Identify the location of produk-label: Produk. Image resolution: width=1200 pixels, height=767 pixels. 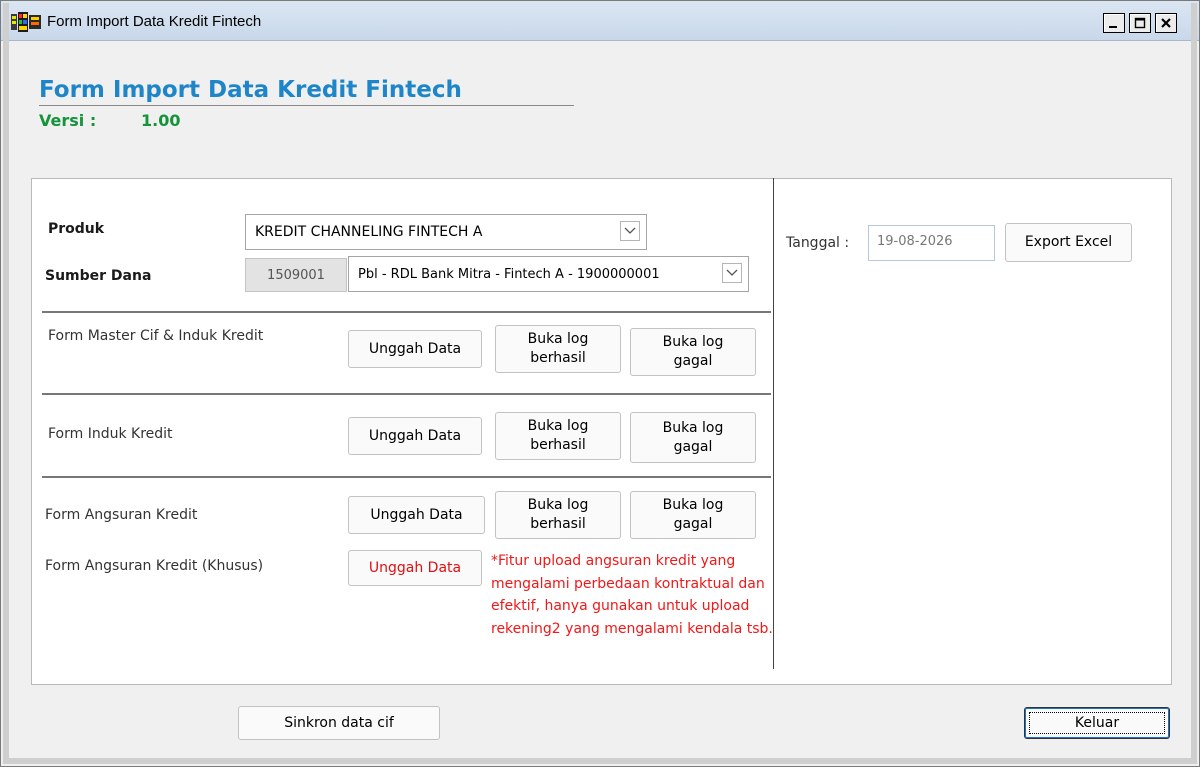
(76, 229).